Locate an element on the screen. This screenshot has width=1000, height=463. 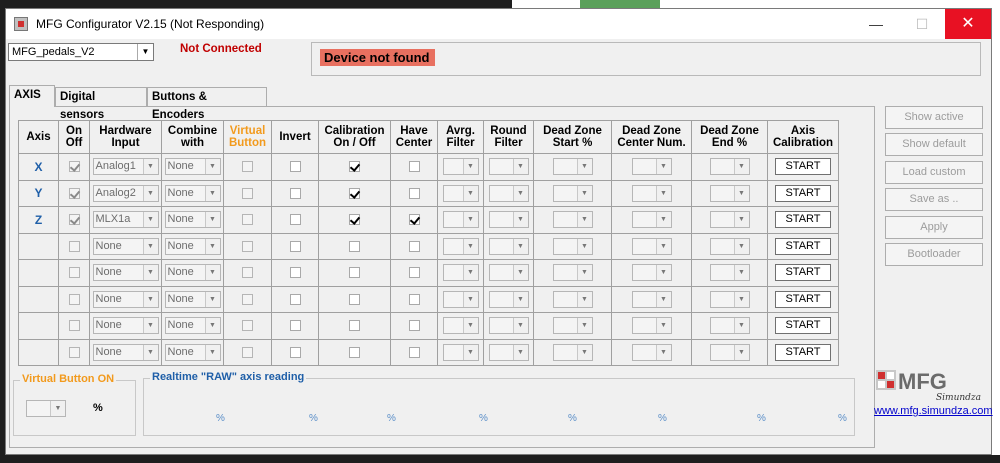
chevron-down-icon: ▼ is located at coordinates (145, 52).